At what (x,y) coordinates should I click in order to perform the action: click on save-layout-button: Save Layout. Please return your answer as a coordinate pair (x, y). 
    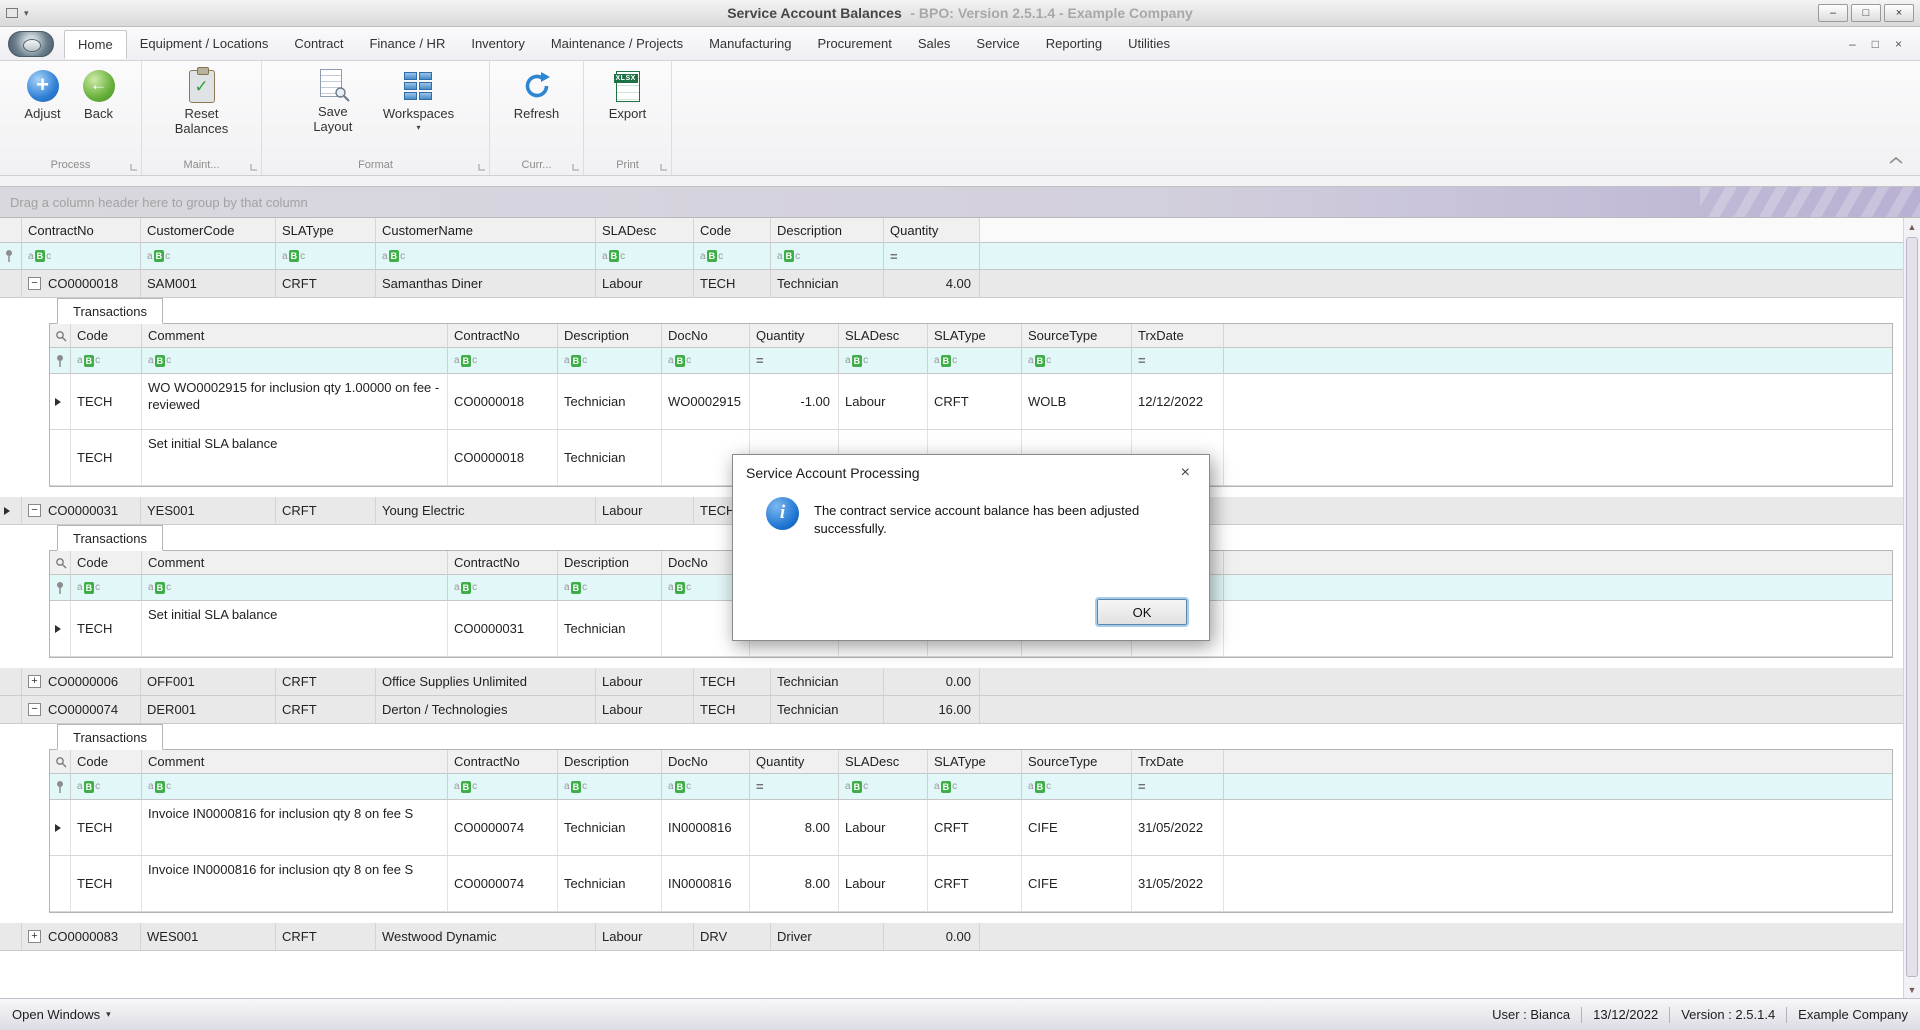
    Looking at the image, I should click on (333, 101).